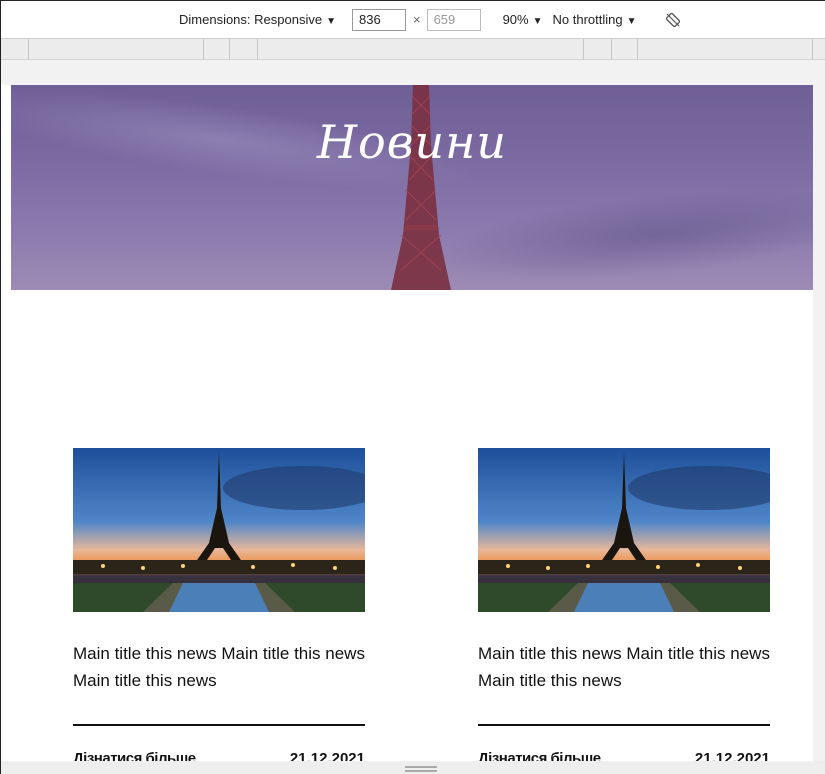 The image size is (825, 774). What do you see at coordinates (378, 19) in the screenshot?
I see `width-input` at bounding box center [378, 19].